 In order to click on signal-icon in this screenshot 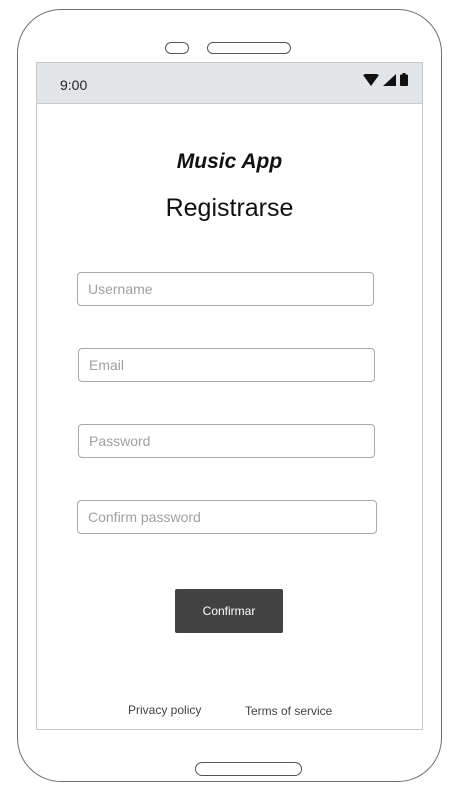, I will do `click(389, 82)`.